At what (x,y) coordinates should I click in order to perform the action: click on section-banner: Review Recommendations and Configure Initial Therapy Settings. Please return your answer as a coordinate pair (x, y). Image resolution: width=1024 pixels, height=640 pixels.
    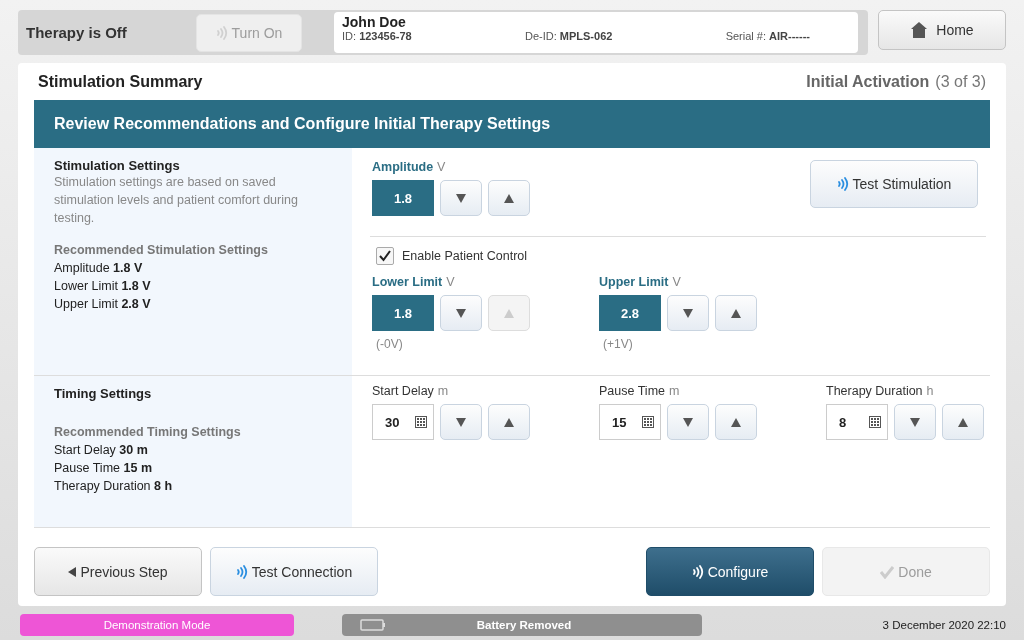
    Looking at the image, I should click on (512, 124).